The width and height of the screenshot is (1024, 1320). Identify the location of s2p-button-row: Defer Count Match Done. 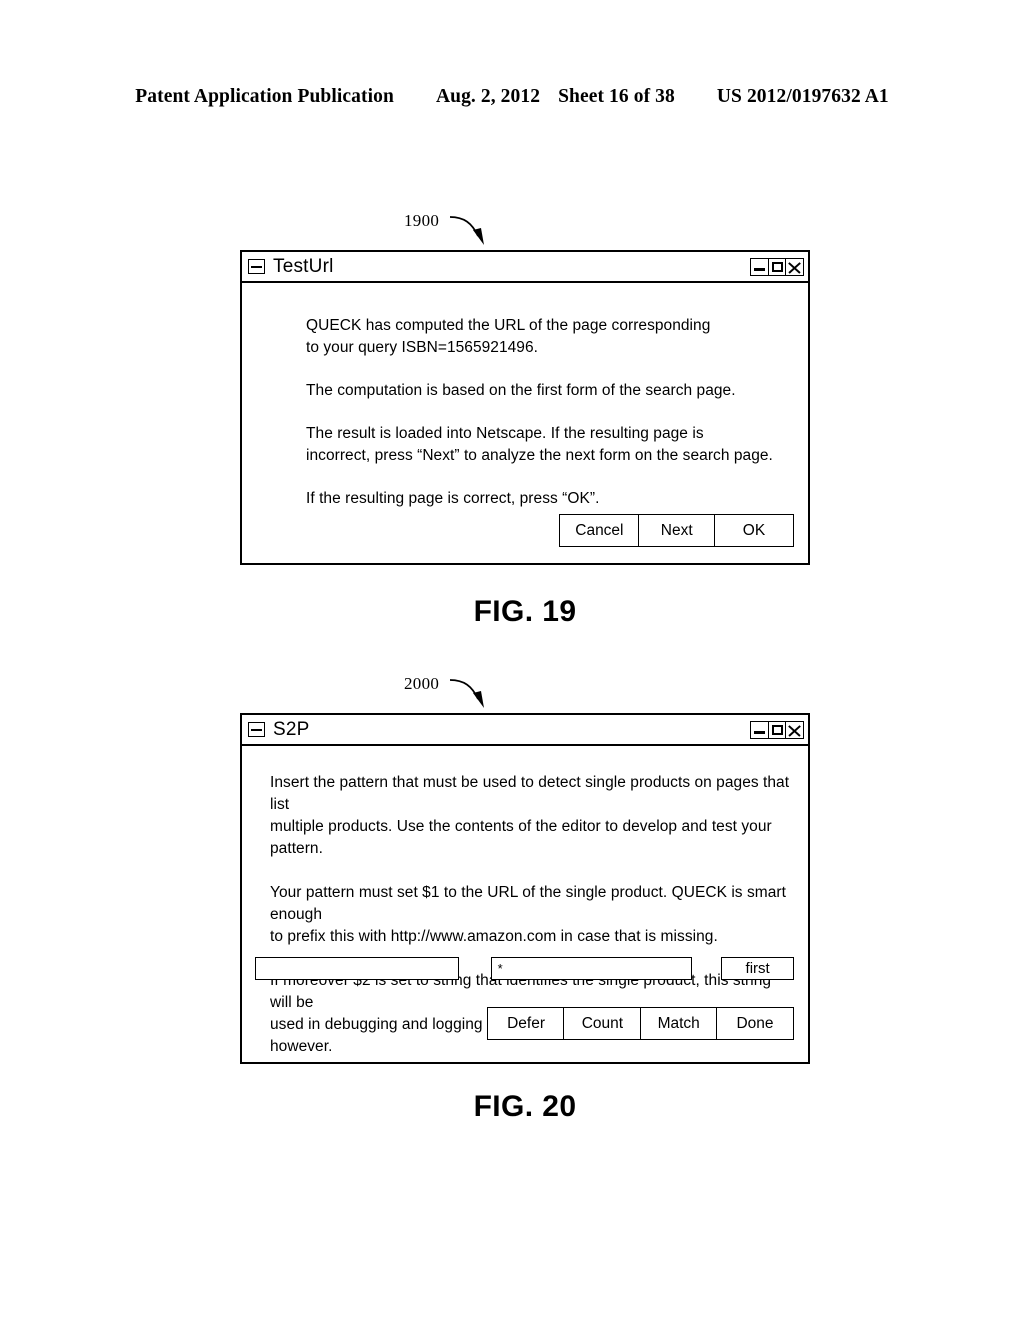
(640, 1023).